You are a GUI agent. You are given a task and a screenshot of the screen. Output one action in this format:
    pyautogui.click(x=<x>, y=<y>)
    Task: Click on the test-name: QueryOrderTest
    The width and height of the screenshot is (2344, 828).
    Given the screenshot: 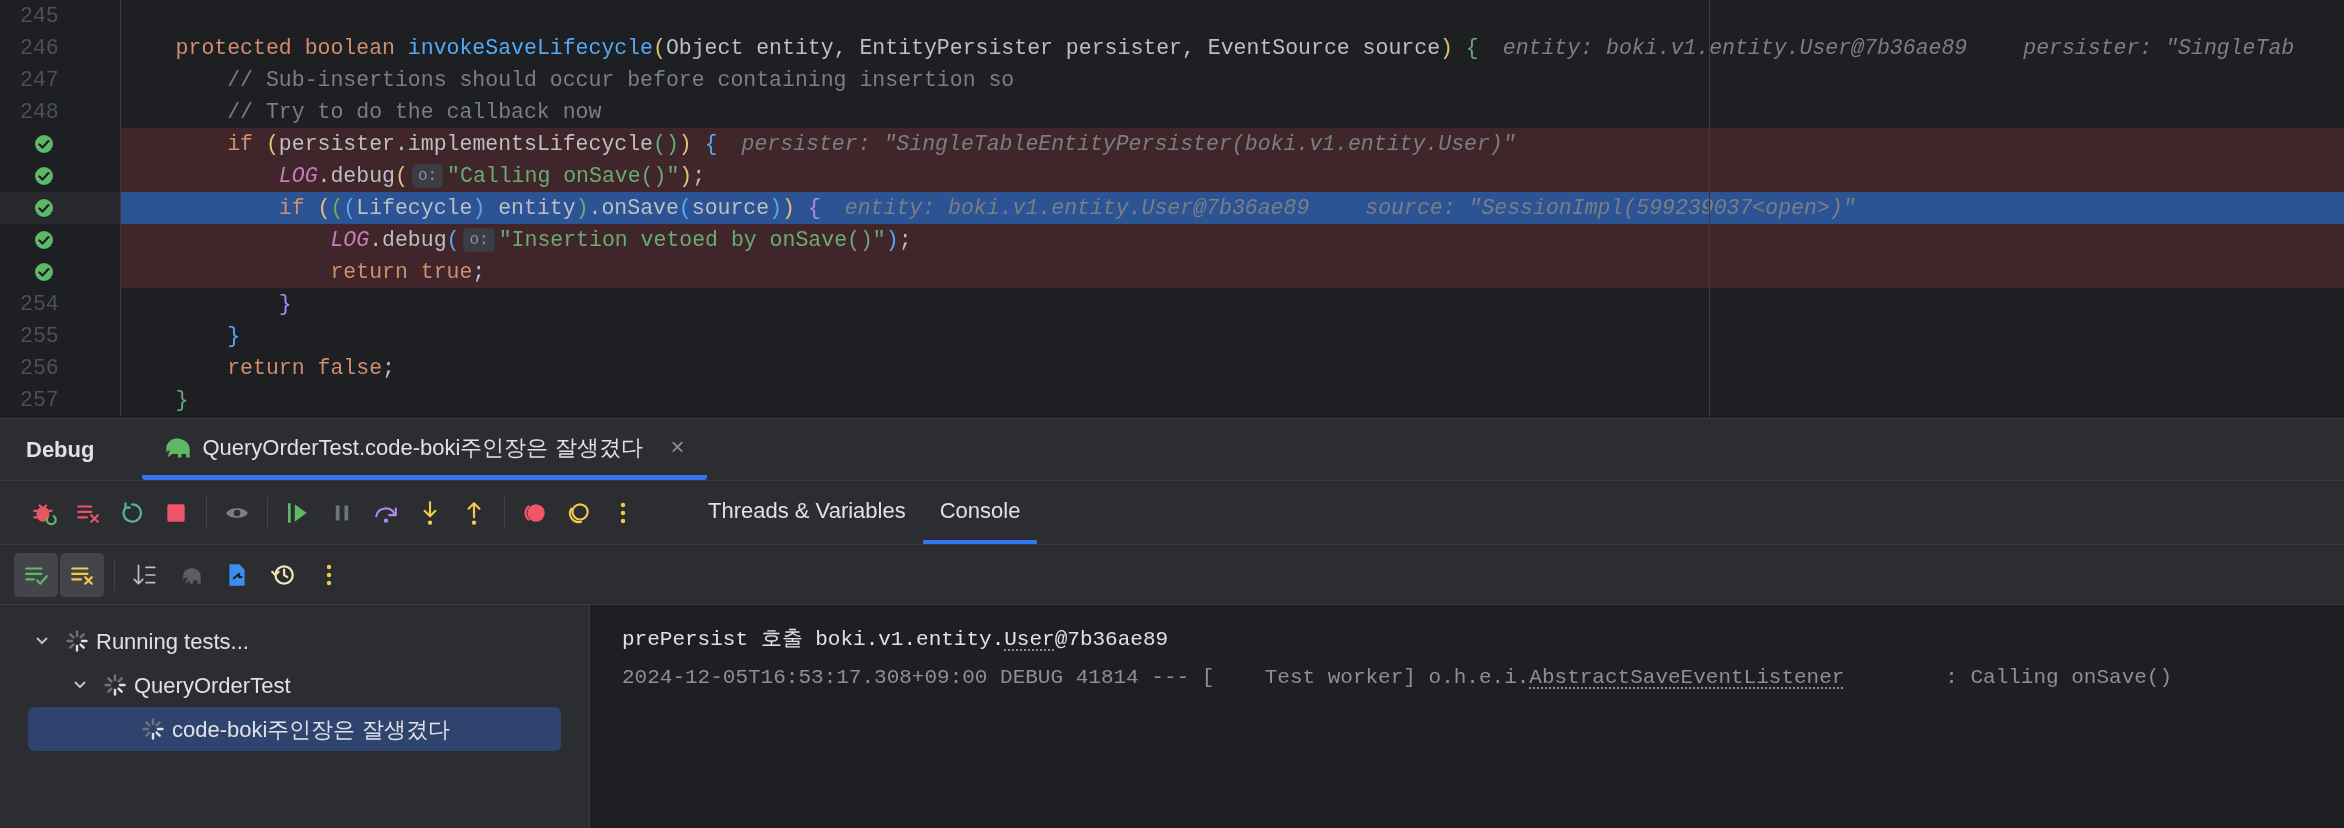 What is the action you would take?
    pyautogui.click(x=212, y=685)
    